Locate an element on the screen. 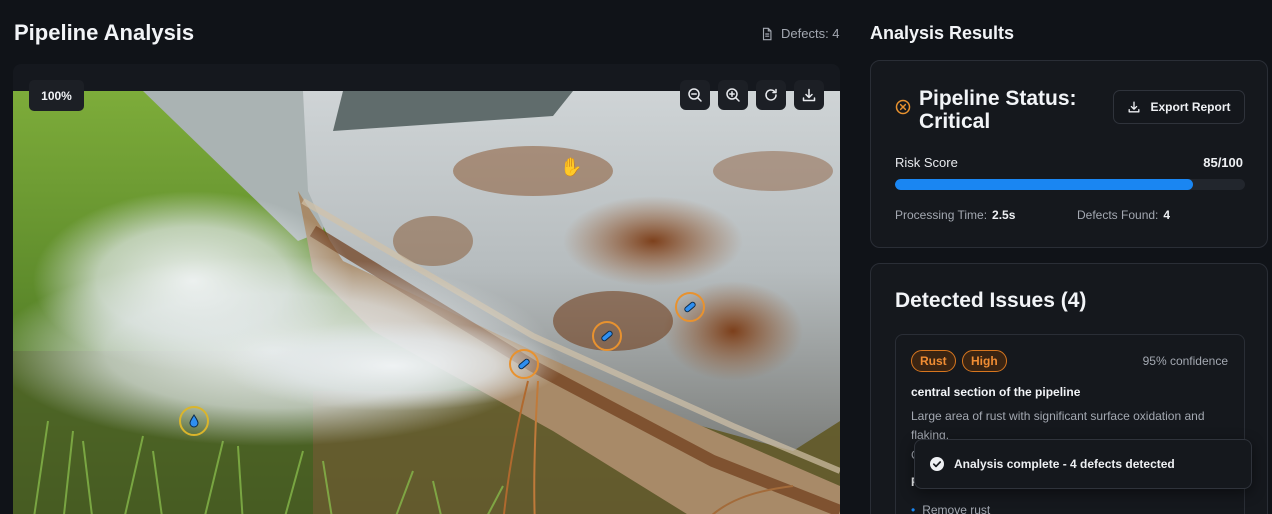  zoom-out-icon is located at coordinates (695, 95).